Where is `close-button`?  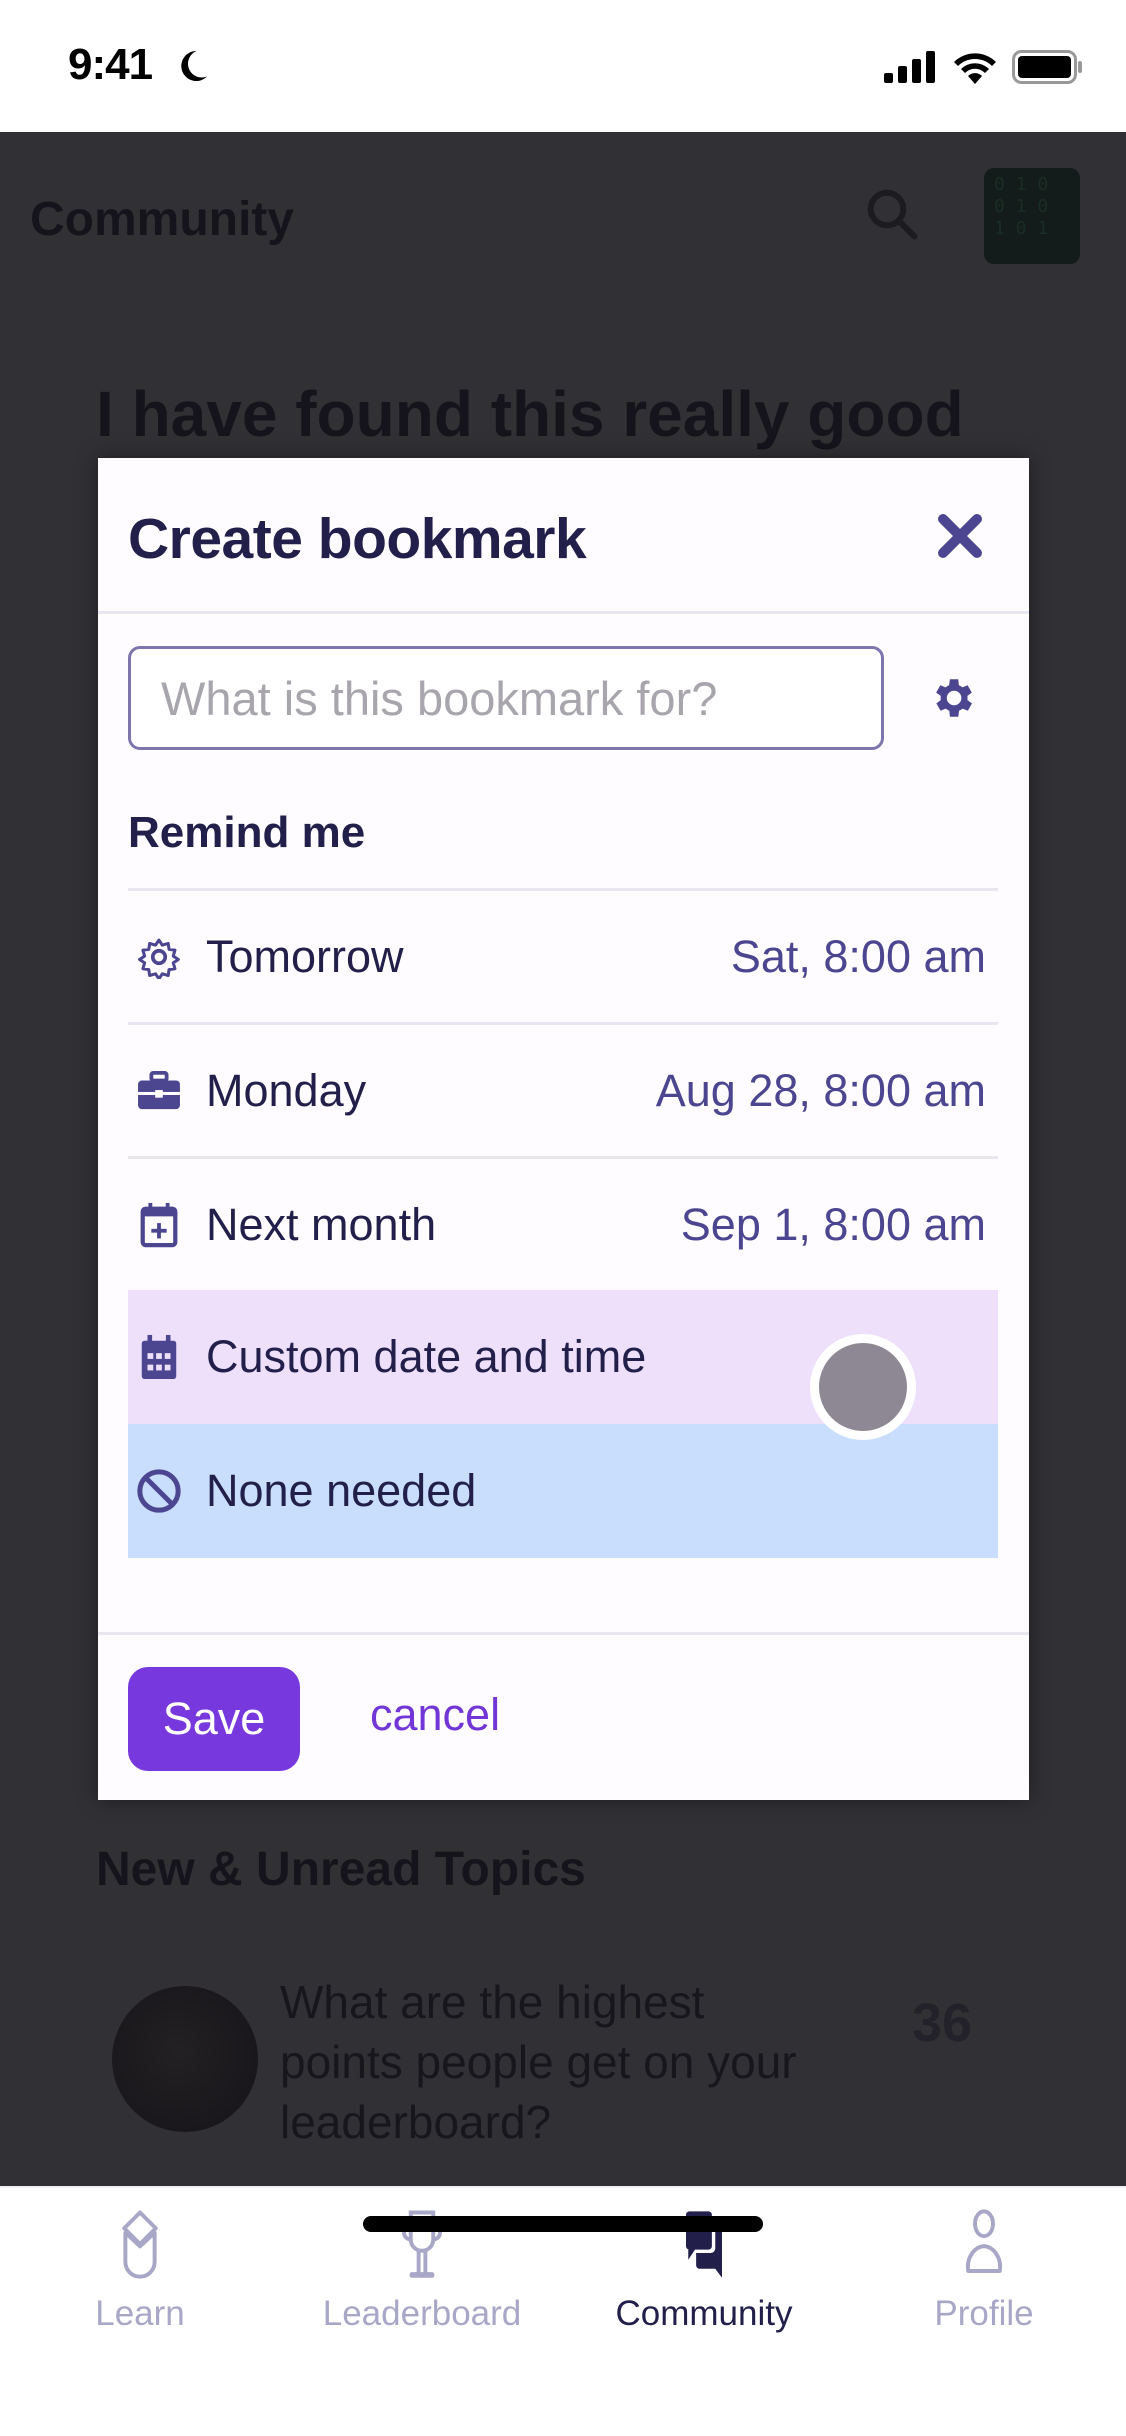
close-button is located at coordinates (960, 536).